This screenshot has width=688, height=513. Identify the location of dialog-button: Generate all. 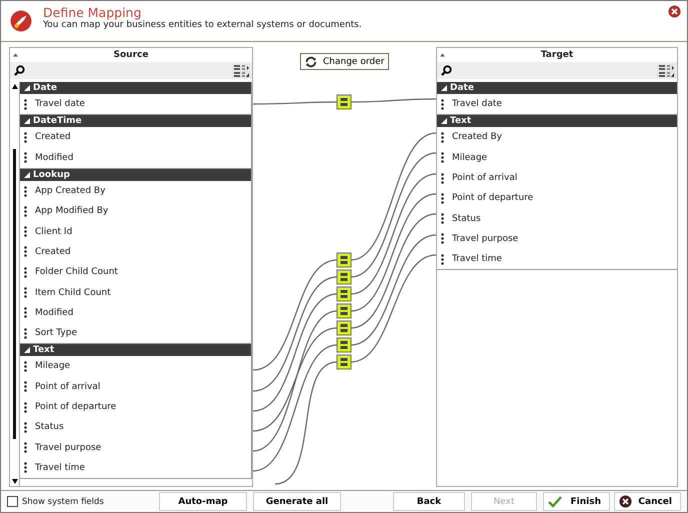
(297, 501).